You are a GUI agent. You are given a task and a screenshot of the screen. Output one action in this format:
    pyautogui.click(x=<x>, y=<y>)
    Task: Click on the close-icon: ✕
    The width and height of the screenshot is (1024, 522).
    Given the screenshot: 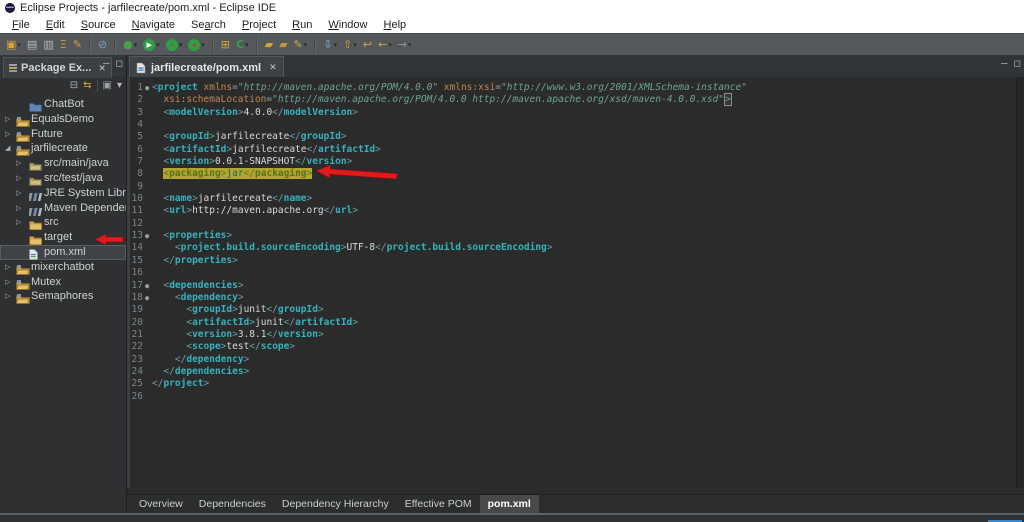 What is the action you would take?
    pyautogui.click(x=273, y=67)
    